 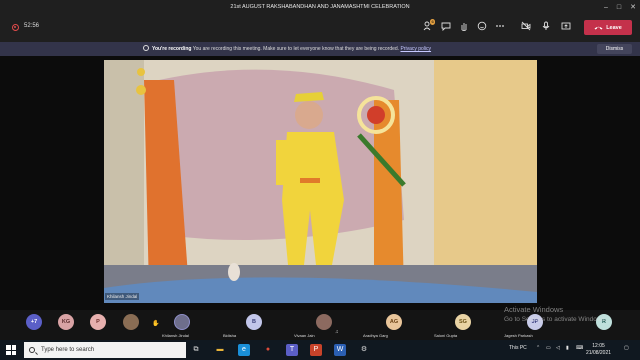 What do you see at coordinates (98, 322) in the screenshot?
I see `avatar: P` at bounding box center [98, 322].